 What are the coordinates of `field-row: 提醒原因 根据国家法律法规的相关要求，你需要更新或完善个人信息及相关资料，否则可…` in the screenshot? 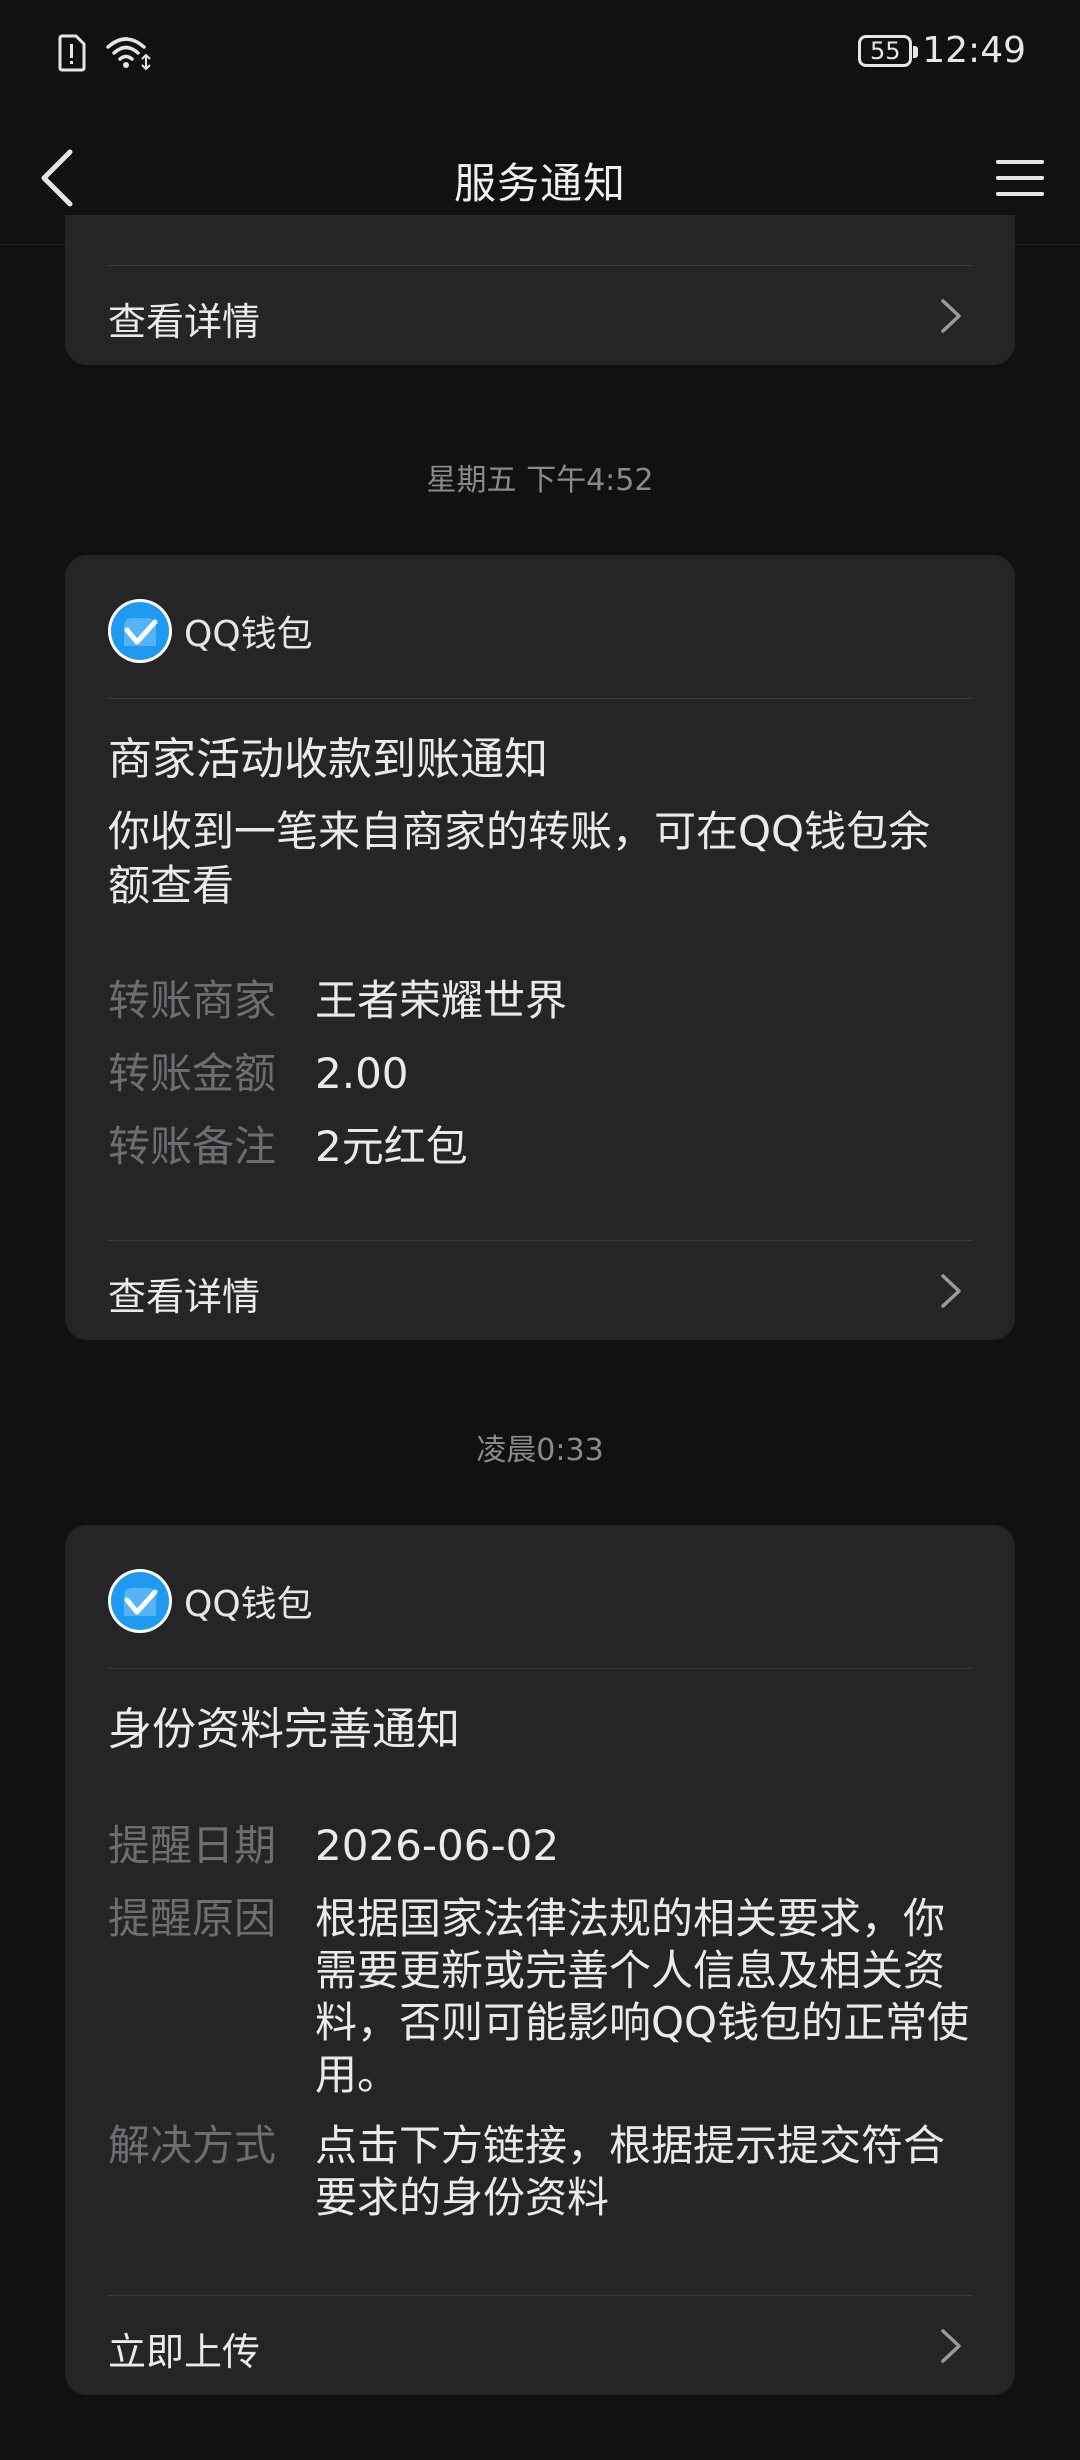 It's located at (540, 1997).